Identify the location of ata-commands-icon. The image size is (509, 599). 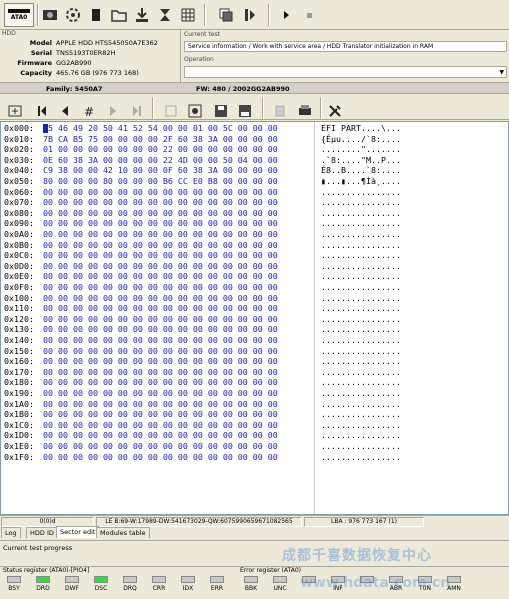
(142, 15).